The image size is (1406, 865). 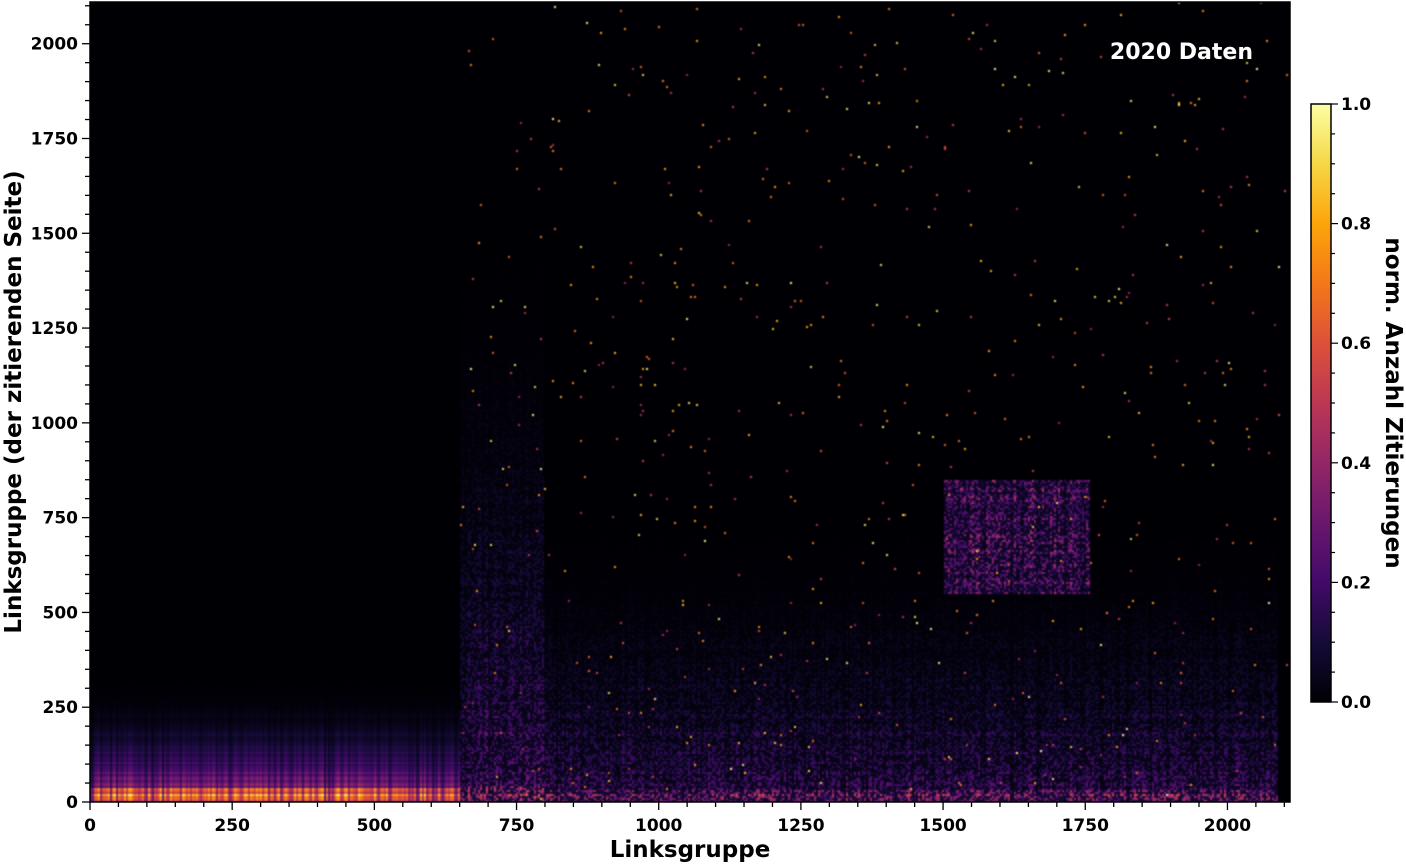 I want to click on colorbar-tick-label: 0.0, so click(x=1356, y=703).